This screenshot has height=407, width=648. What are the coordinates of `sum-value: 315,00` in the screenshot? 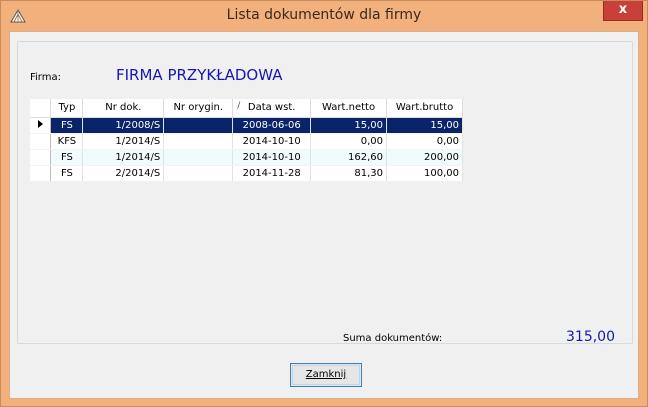 It's located at (590, 337).